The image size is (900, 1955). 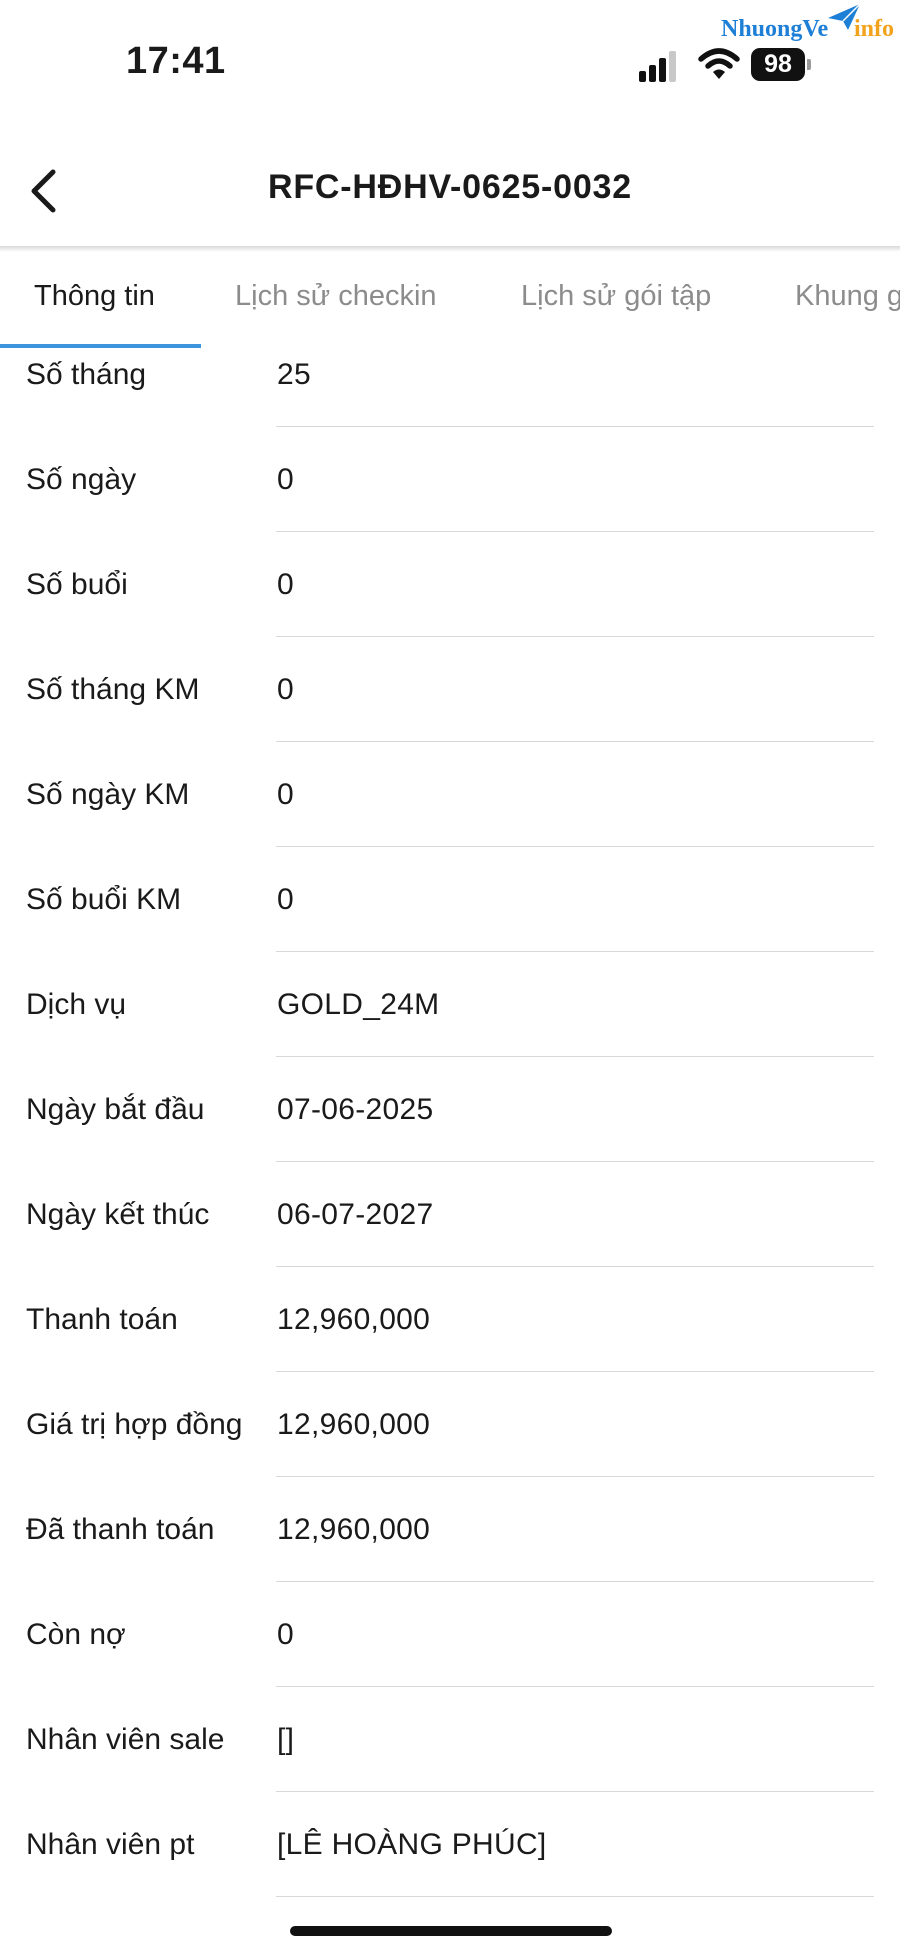 What do you see at coordinates (76, 1634) in the screenshot?
I see `detail-label: Còn nợ` at bounding box center [76, 1634].